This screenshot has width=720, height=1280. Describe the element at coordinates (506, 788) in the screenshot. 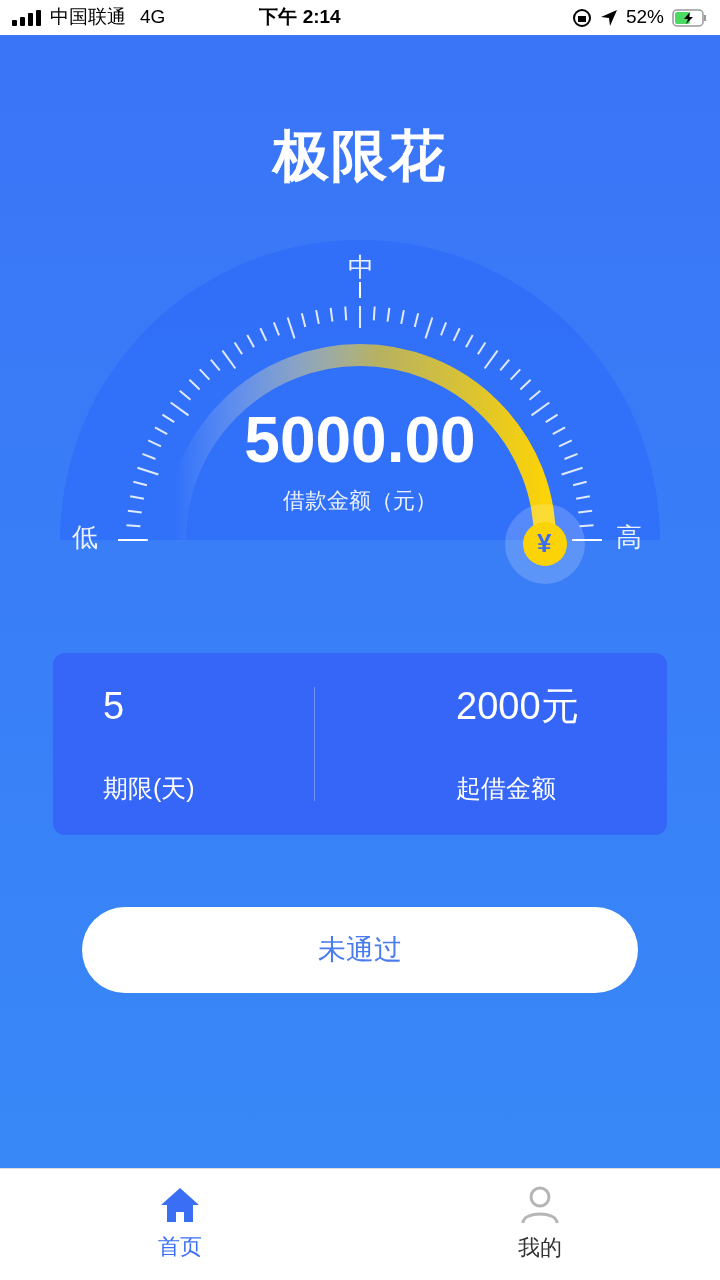

I see `info-label: 起借金额` at that location.